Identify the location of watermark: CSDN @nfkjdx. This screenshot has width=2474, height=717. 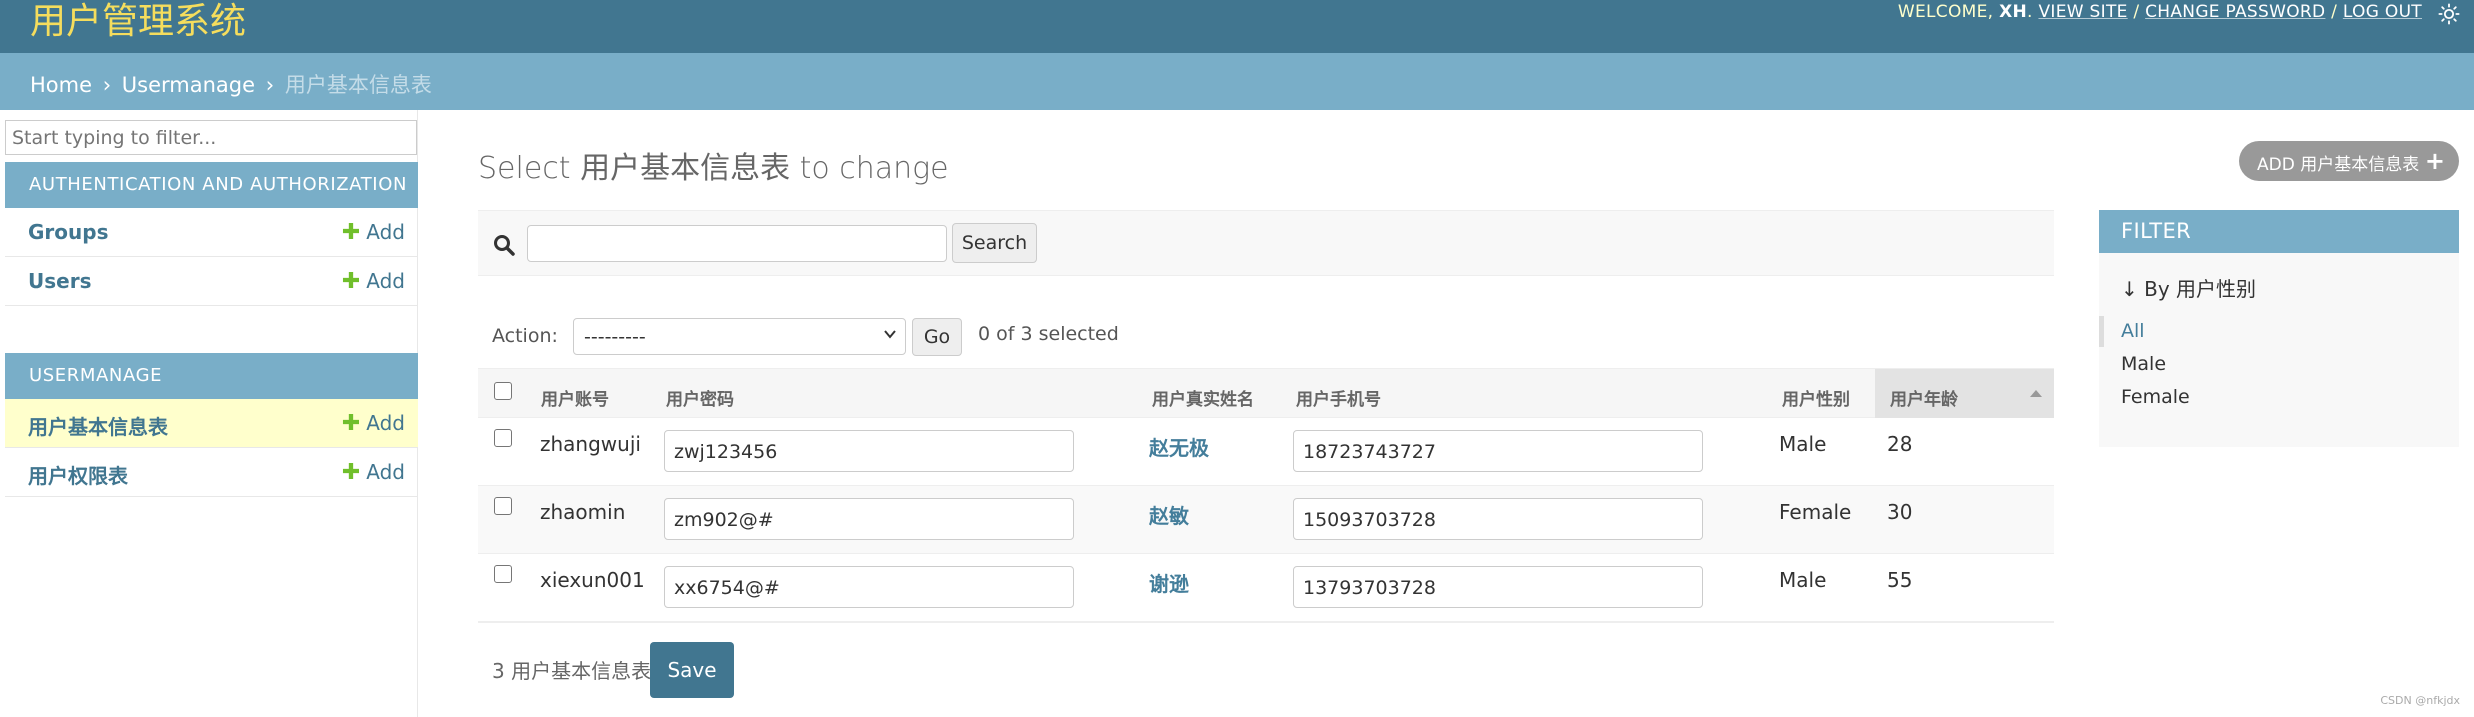
(2420, 700).